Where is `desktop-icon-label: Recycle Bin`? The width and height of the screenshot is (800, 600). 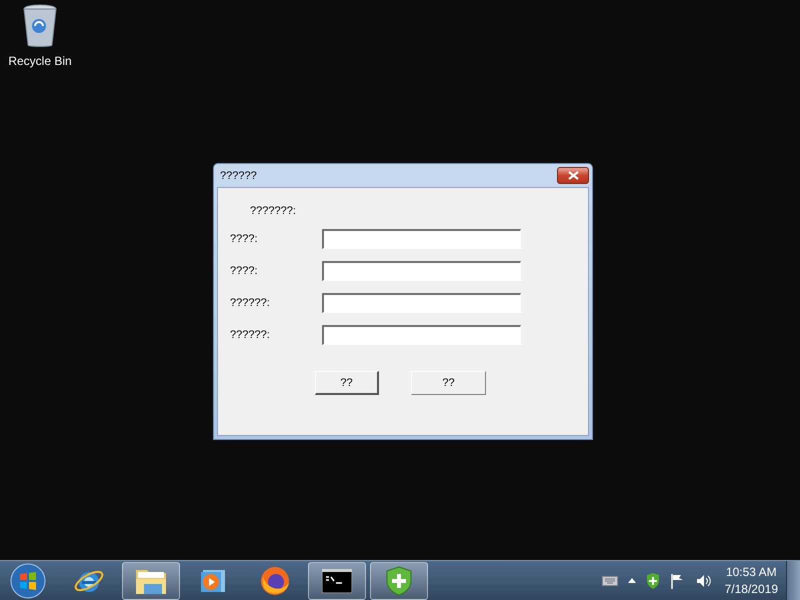 desktop-icon-label: Recycle Bin is located at coordinates (40, 61).